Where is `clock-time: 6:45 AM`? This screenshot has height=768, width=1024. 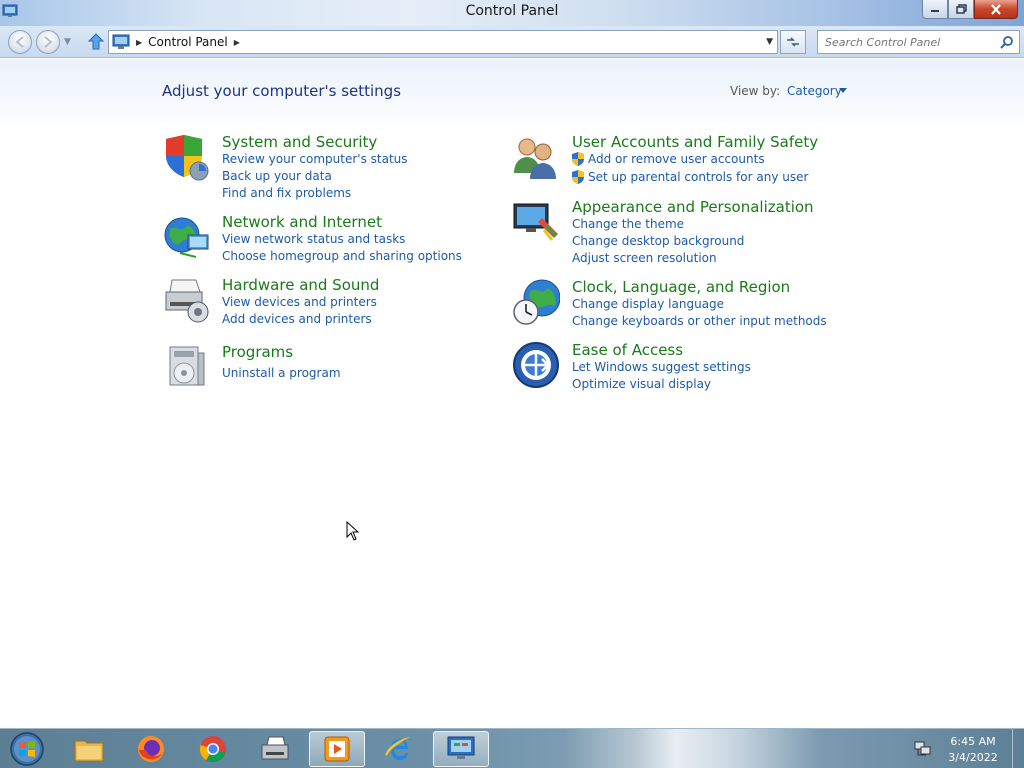
clock-time: 6:45 AM is located at coordinates (973, 741).